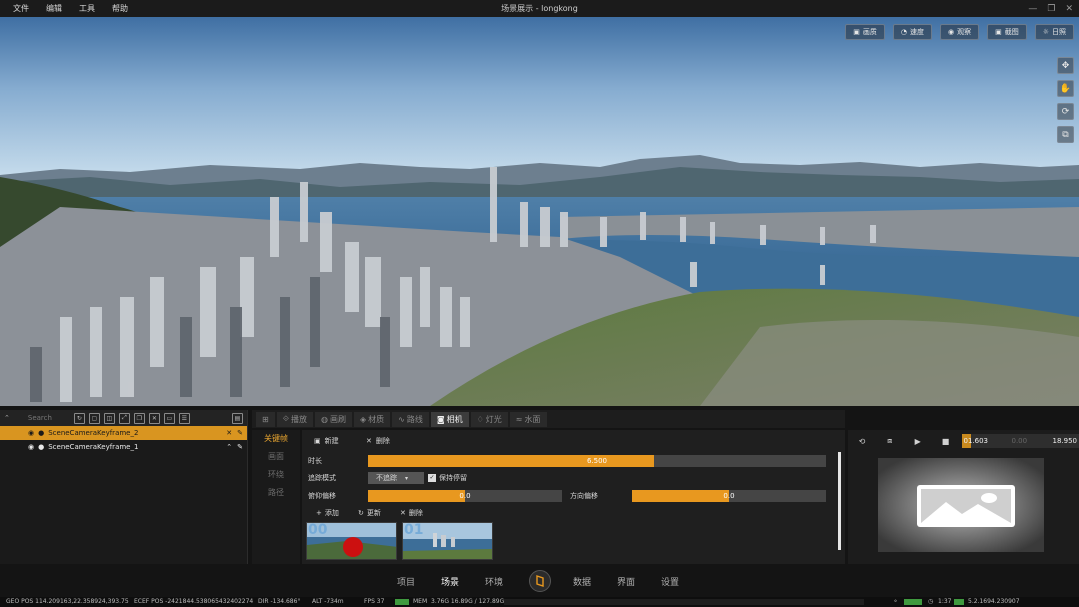 This screenshot has height=607, width=1079. What do you see at coordinates (237, 418) in the screenshot?
I see `panel-icon: ▤` at bounding box center [237, 418].